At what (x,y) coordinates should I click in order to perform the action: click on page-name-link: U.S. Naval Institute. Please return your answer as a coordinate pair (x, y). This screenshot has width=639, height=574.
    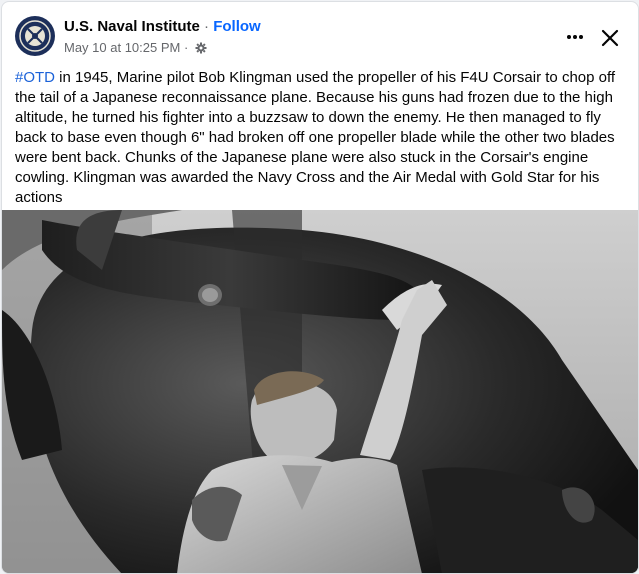
    Looking at the image, I should click on (132, 26).